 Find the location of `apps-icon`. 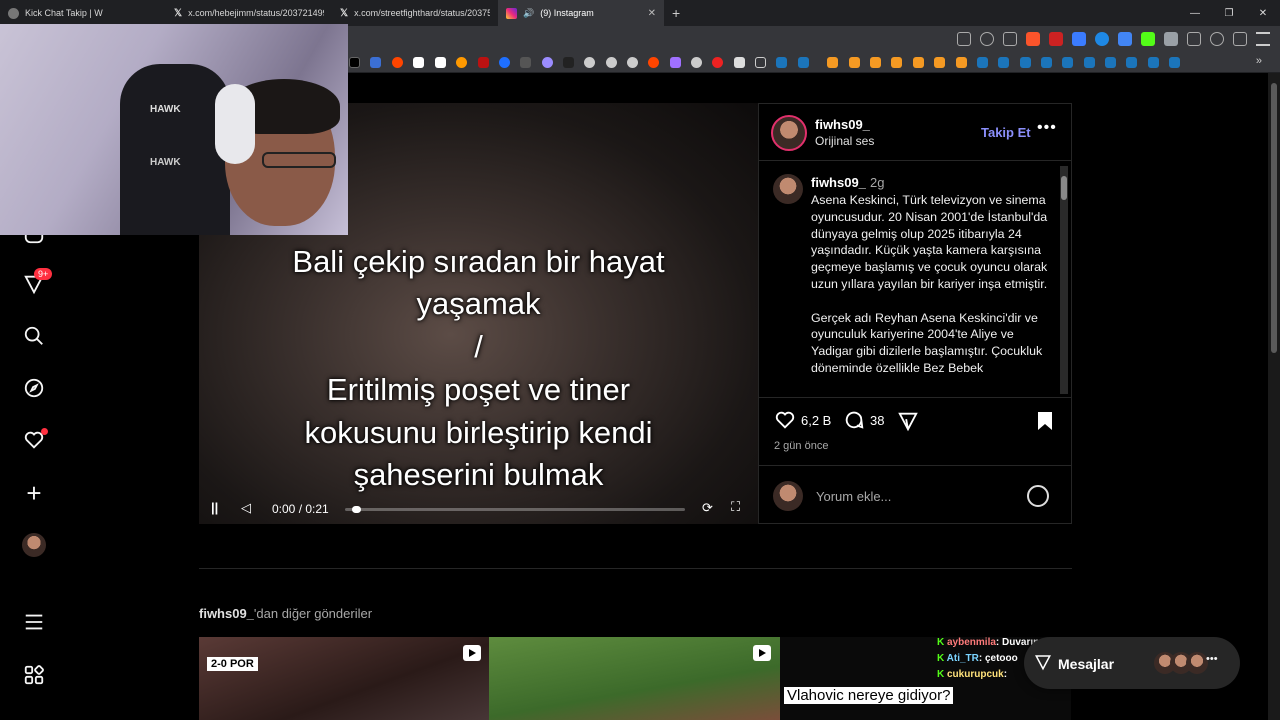

apps-icon is located at coordinates (34, 675).